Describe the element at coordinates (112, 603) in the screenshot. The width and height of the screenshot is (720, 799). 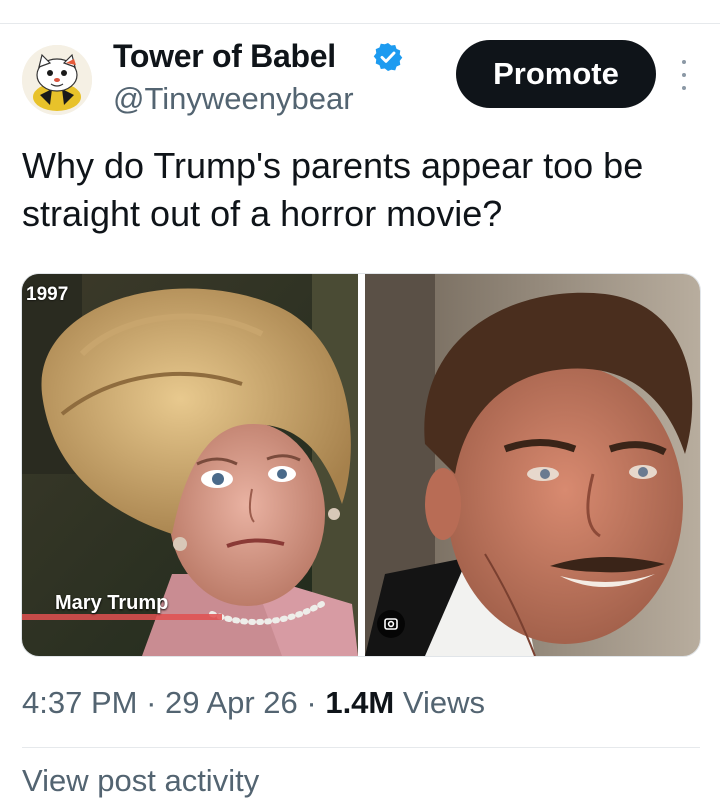
I see `photo-name-caption: Mary Trump` at that location.